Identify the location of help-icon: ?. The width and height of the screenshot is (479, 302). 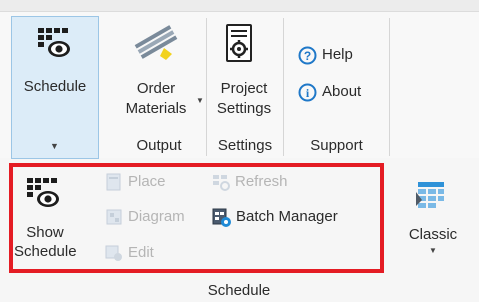
(307, 55).